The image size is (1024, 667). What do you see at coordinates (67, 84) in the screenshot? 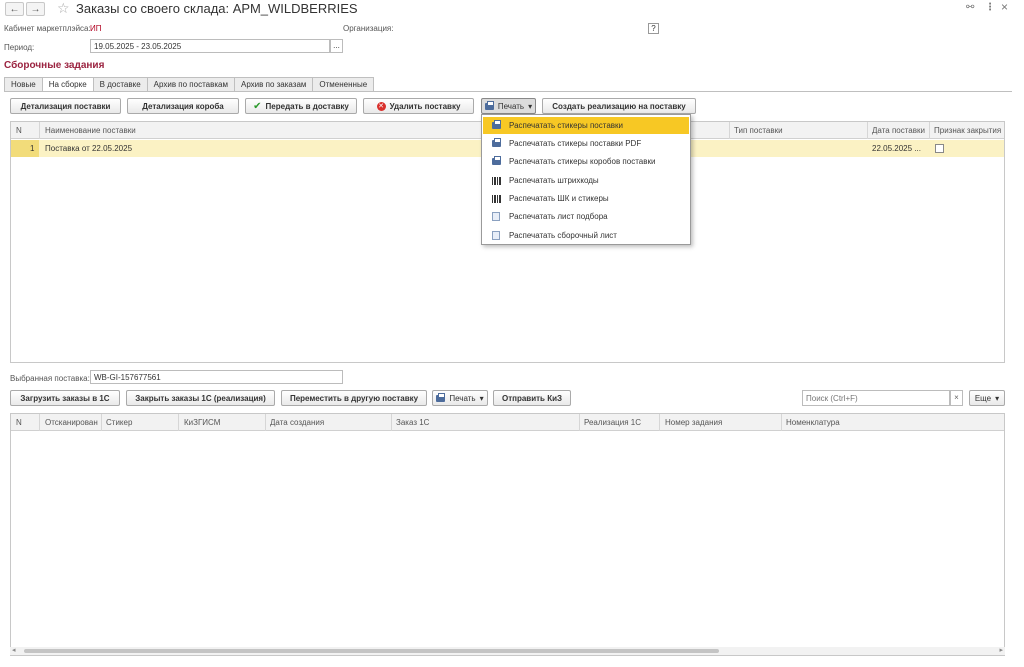
I see `tab-assembly: На сборке` at bounding box center [67, 84].